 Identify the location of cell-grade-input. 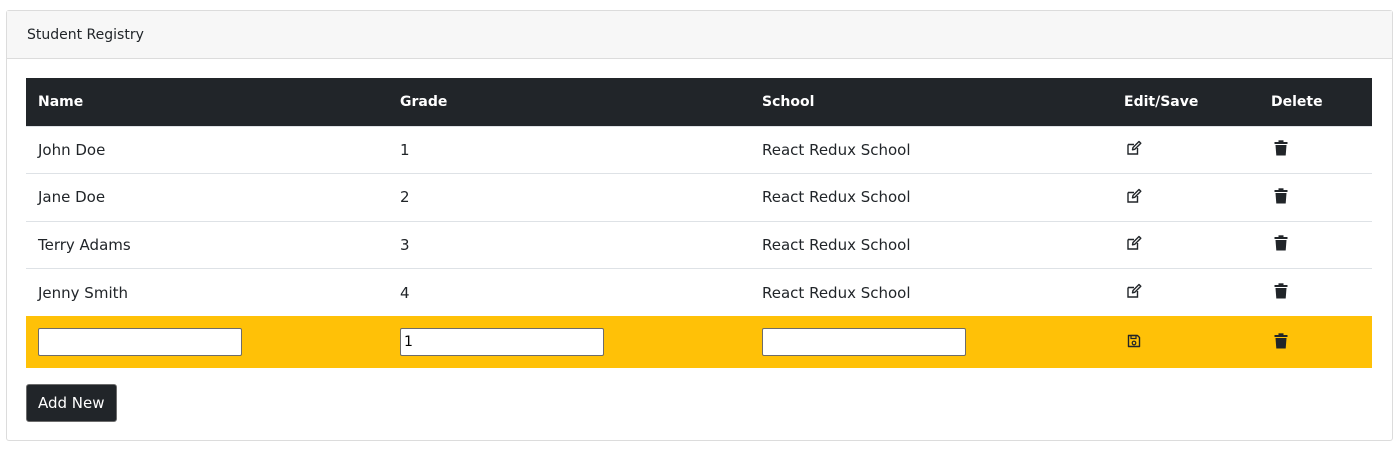
(569, 342).